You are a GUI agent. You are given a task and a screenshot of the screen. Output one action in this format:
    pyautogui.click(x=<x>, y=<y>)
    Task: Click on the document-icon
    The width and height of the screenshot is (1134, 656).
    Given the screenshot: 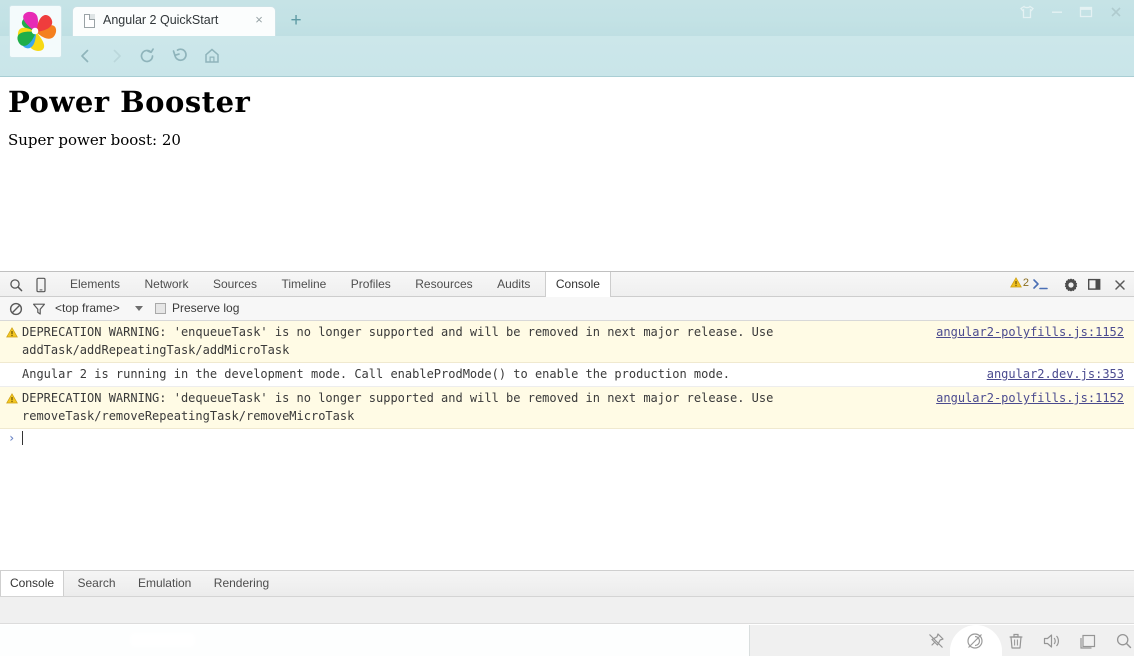 What is the action you would take?
    pyautogui.click(x=89, y=21)
    